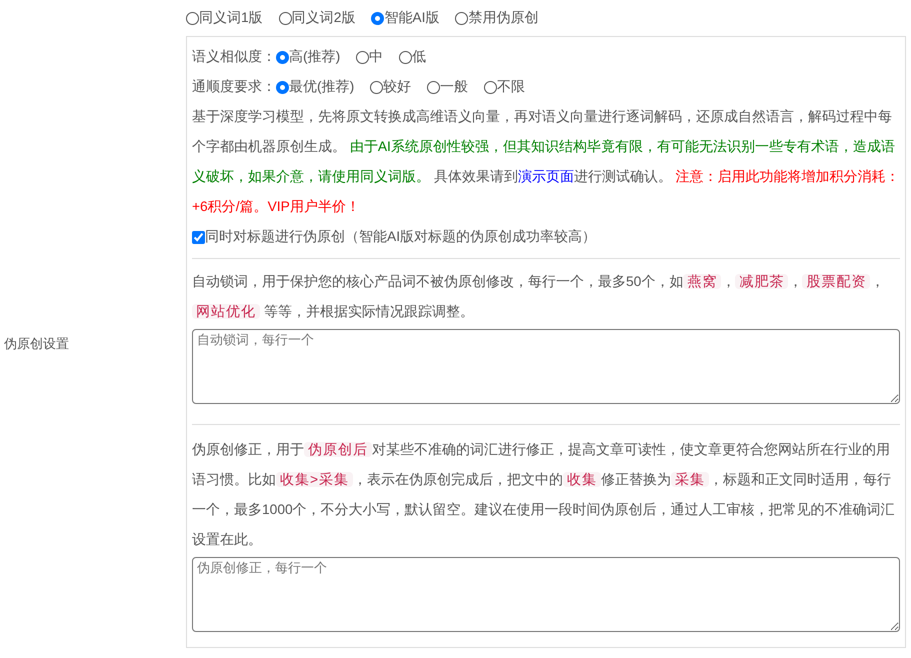  I want to click on mode-option-label: 同义词1版, so click(231, 17).